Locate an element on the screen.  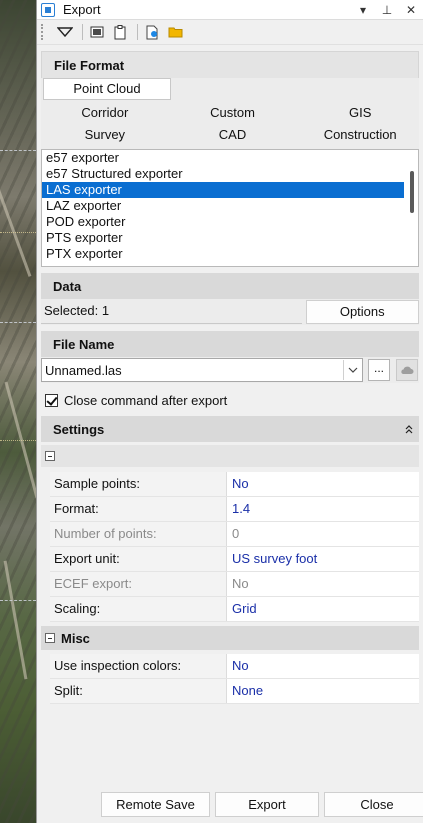
property-value: 0 is located at coordinates (236, 533).